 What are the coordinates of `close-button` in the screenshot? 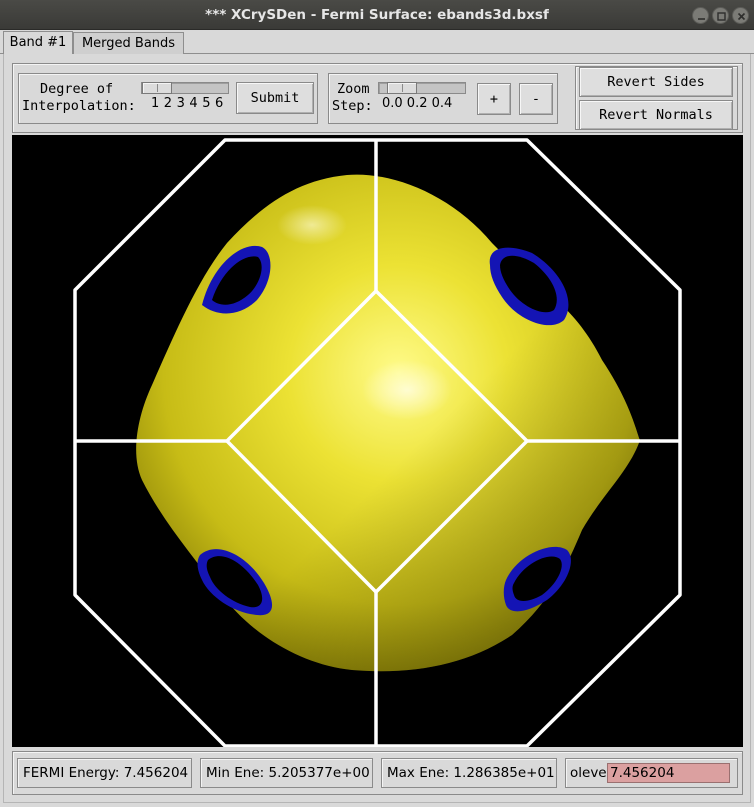 It's located at (740, 15).